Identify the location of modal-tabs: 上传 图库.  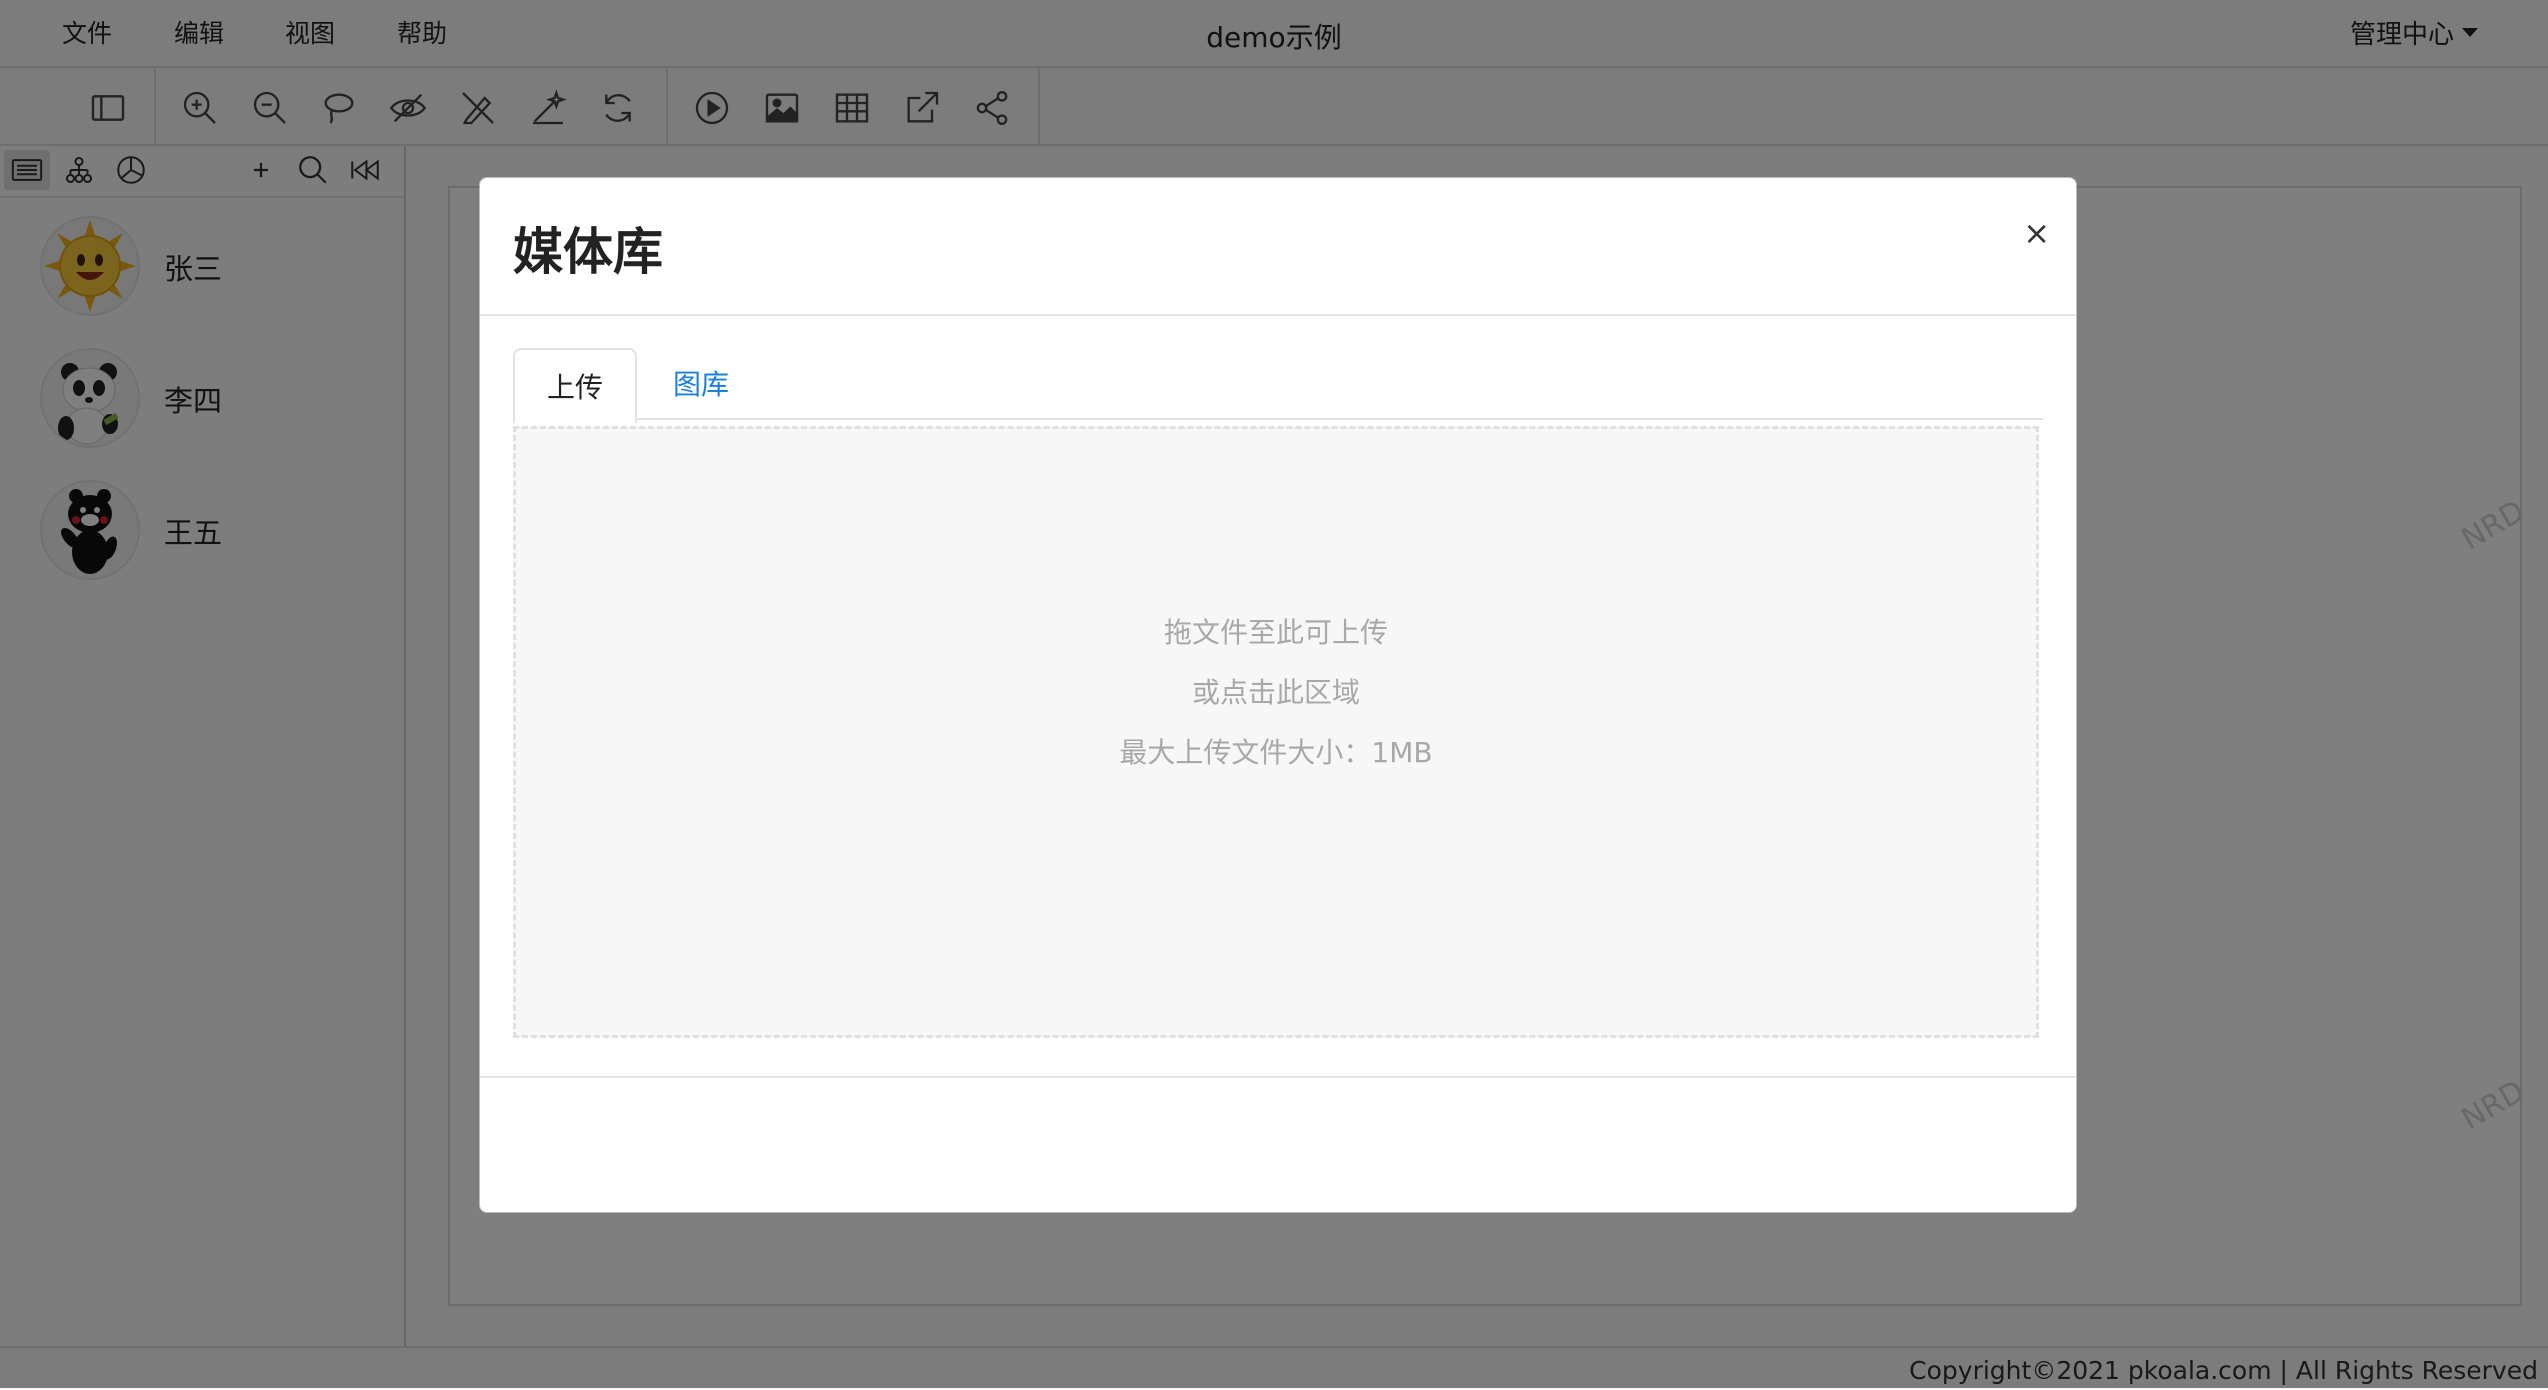
(1278, 386).